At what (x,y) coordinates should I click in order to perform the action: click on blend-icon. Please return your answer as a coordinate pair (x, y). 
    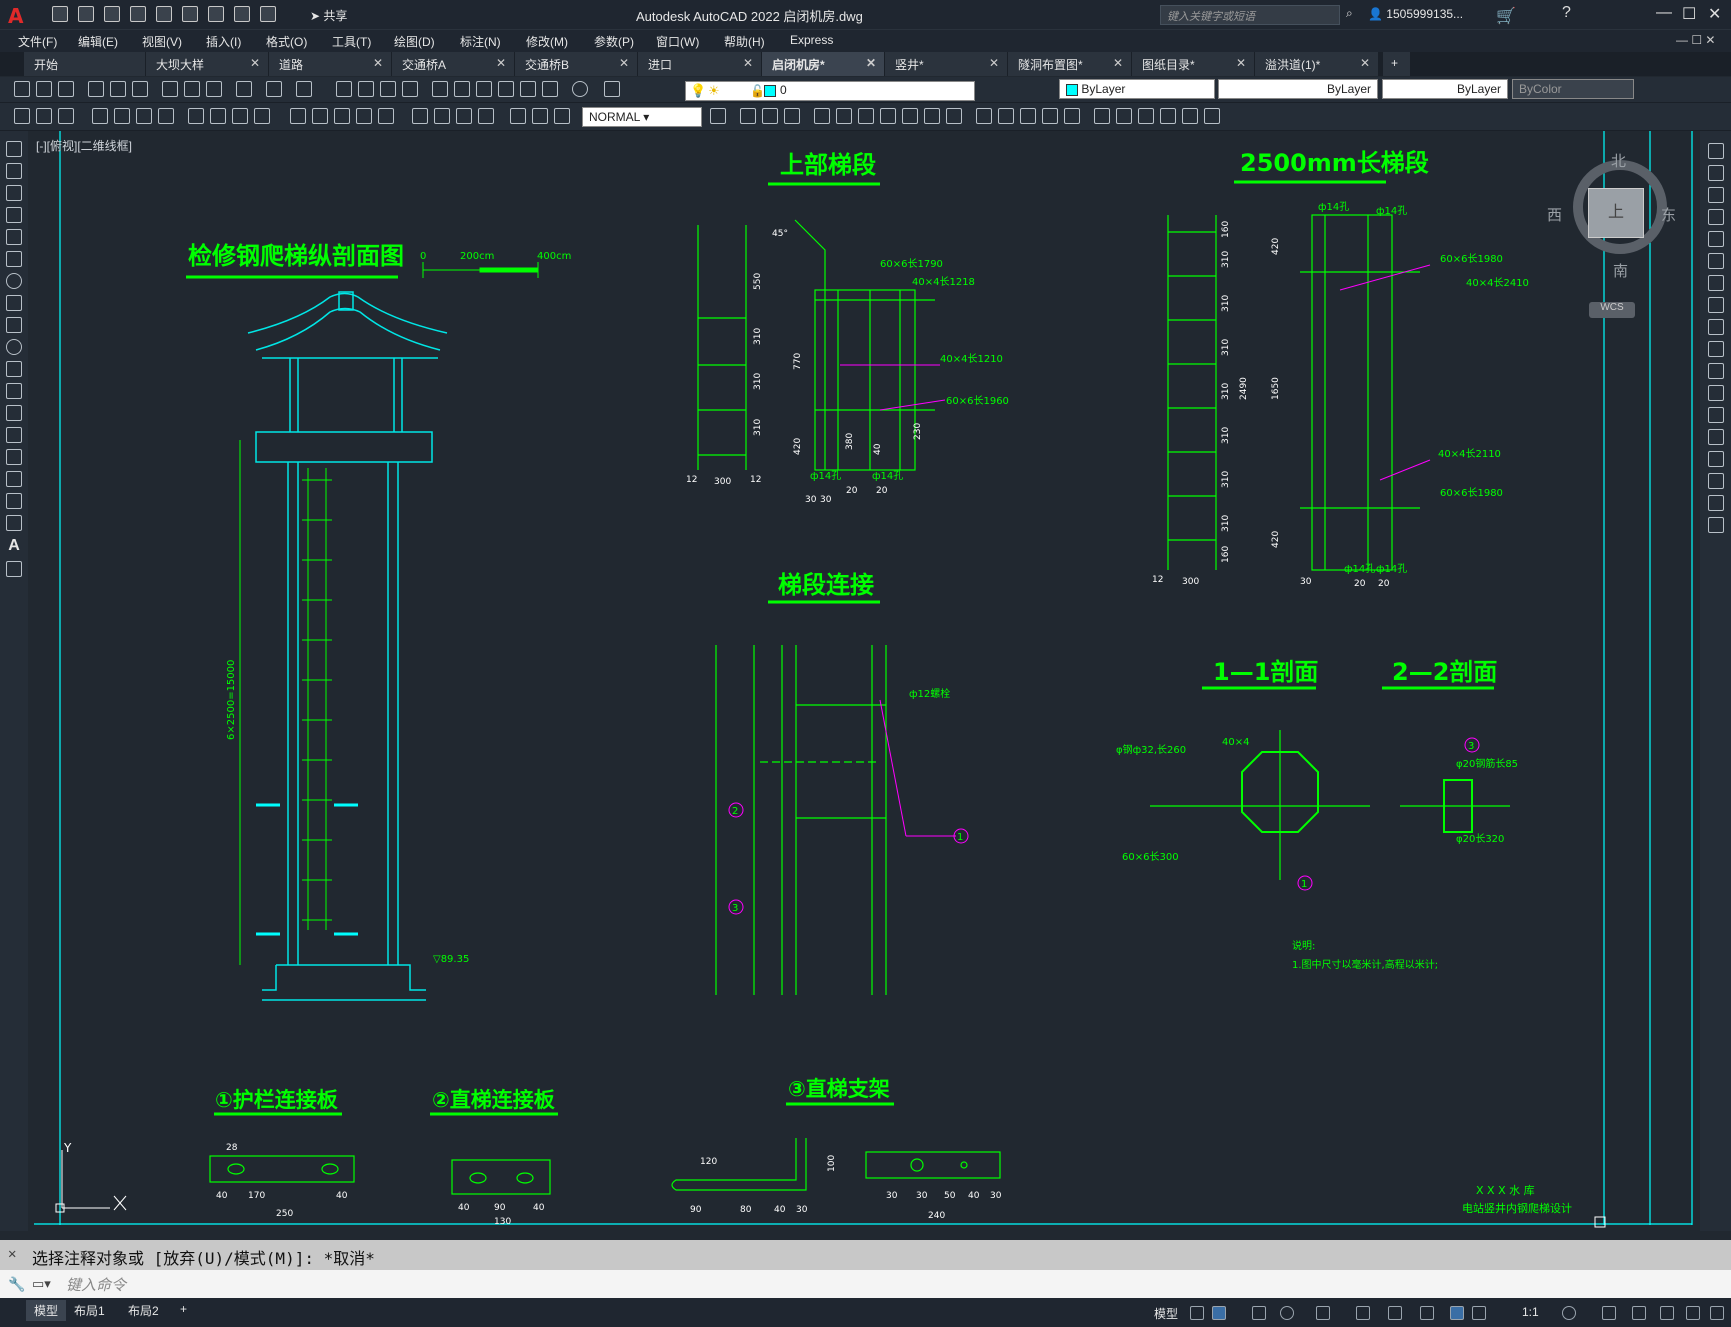
    Looking at the image, I should click on (1716, 503).